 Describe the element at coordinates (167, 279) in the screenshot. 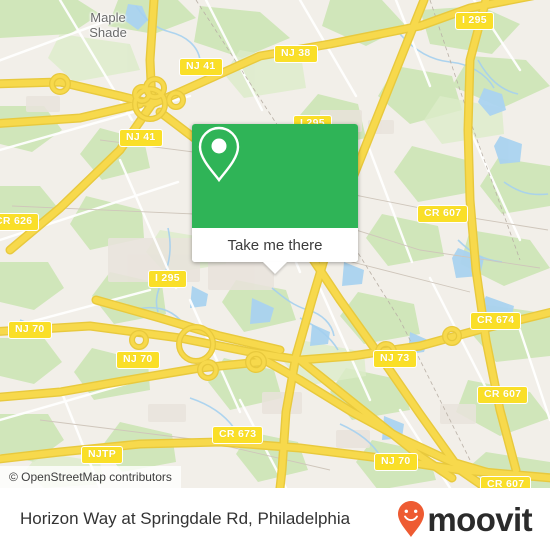

I see `road-shield-i295-mid: I 295` at that location.